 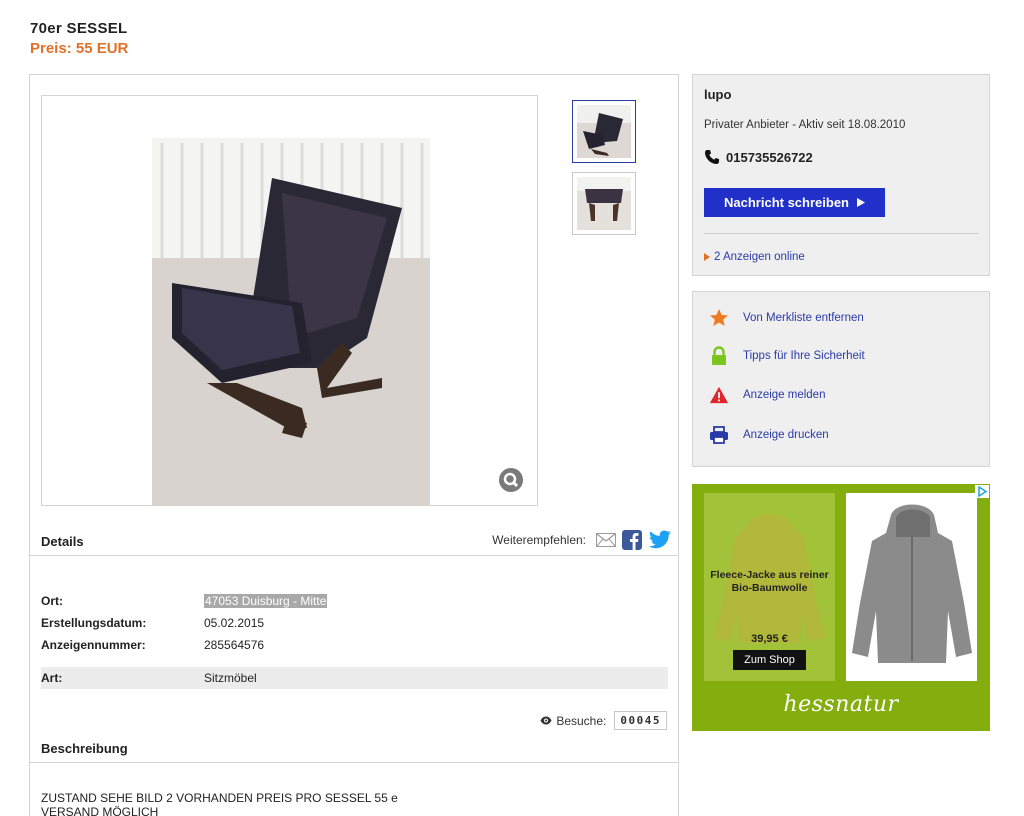 I want to click on detail-row-location: Ort: 47053 Duisburg - Mitte, so click(x=354, y=601).